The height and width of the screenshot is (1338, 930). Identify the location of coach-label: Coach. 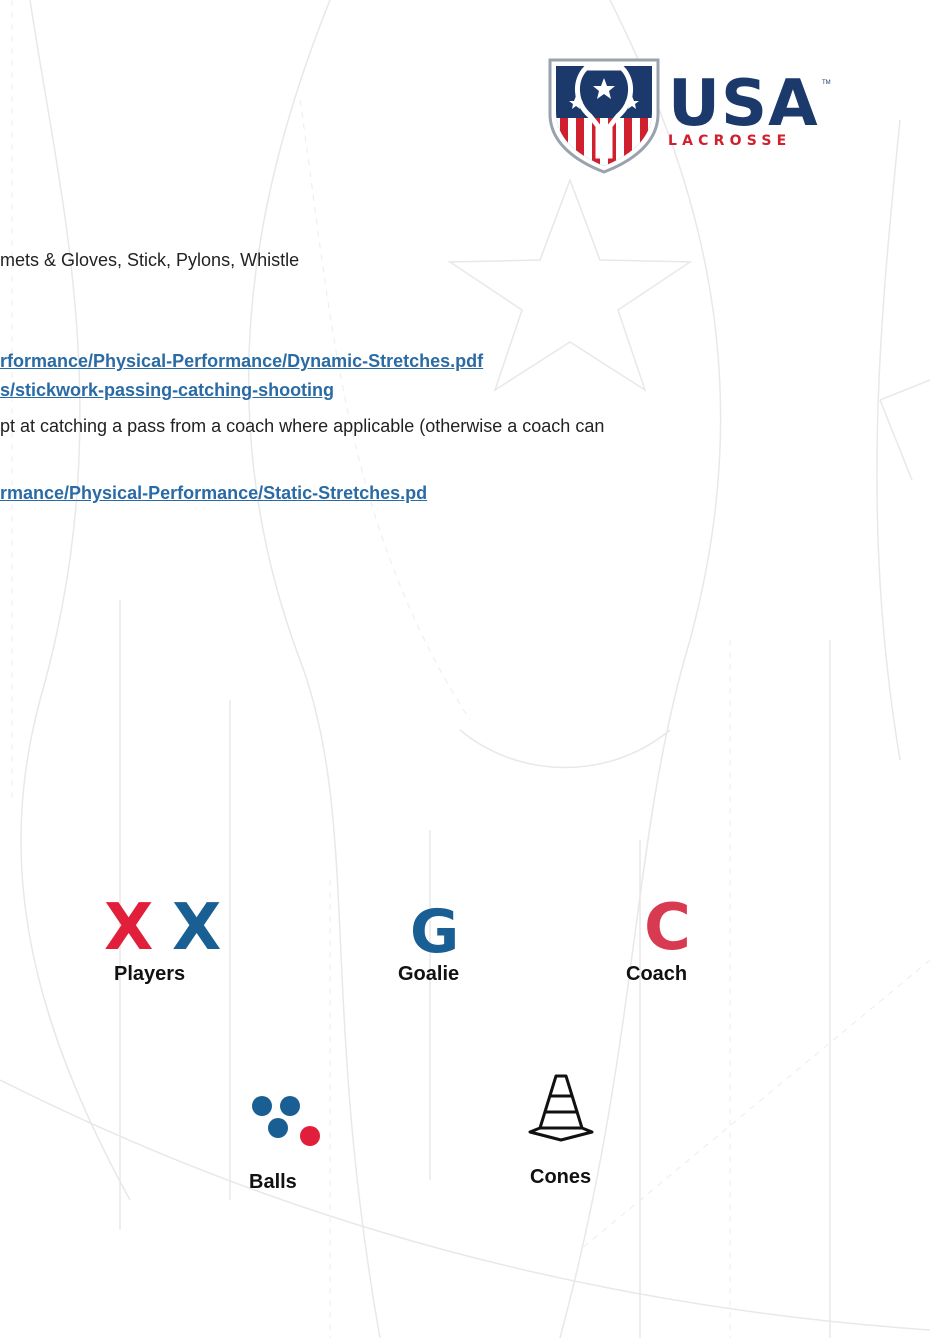
(657, 974).